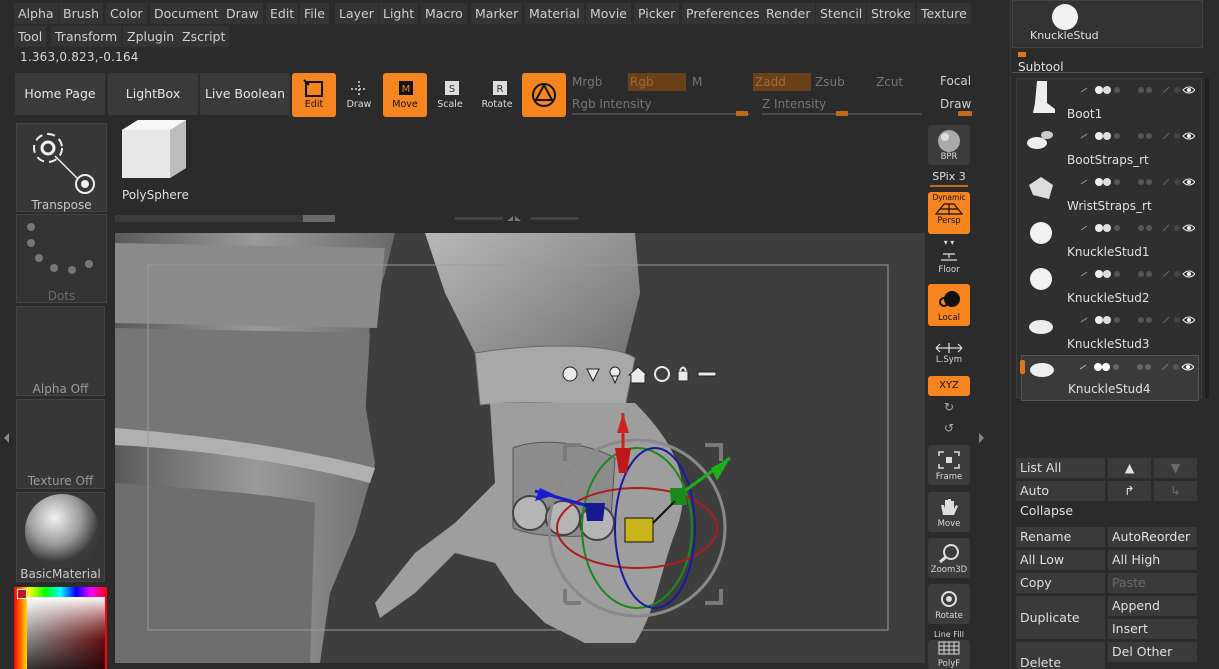 The height and width of the screenshot is (669, 1219). What do you see at coordinates (1129, 468) in the screenshot?
I see `move-up-button: ▲` at bounding box center [1129, 468].